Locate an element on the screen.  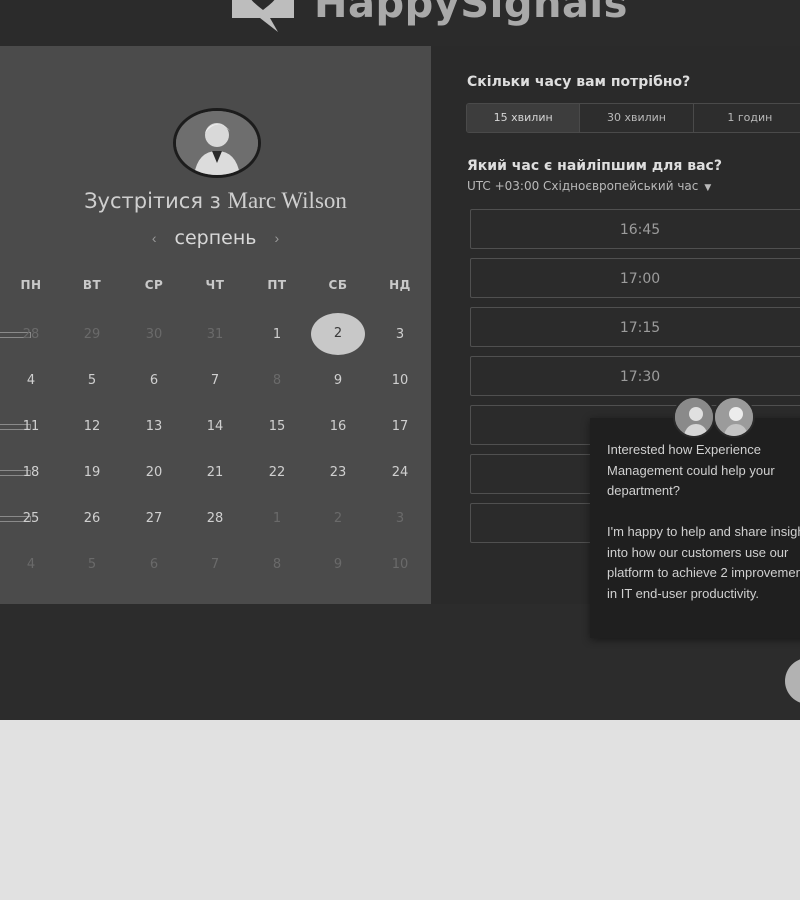
weekday-label: ВТ is located at coordinates (92, 285).